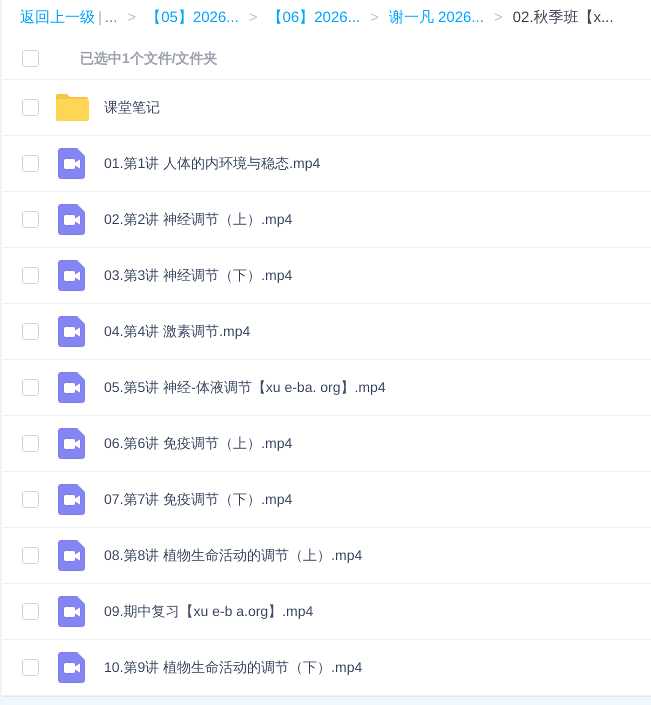  I want to click on file-name: 课堂笔记, so click(132, 107).